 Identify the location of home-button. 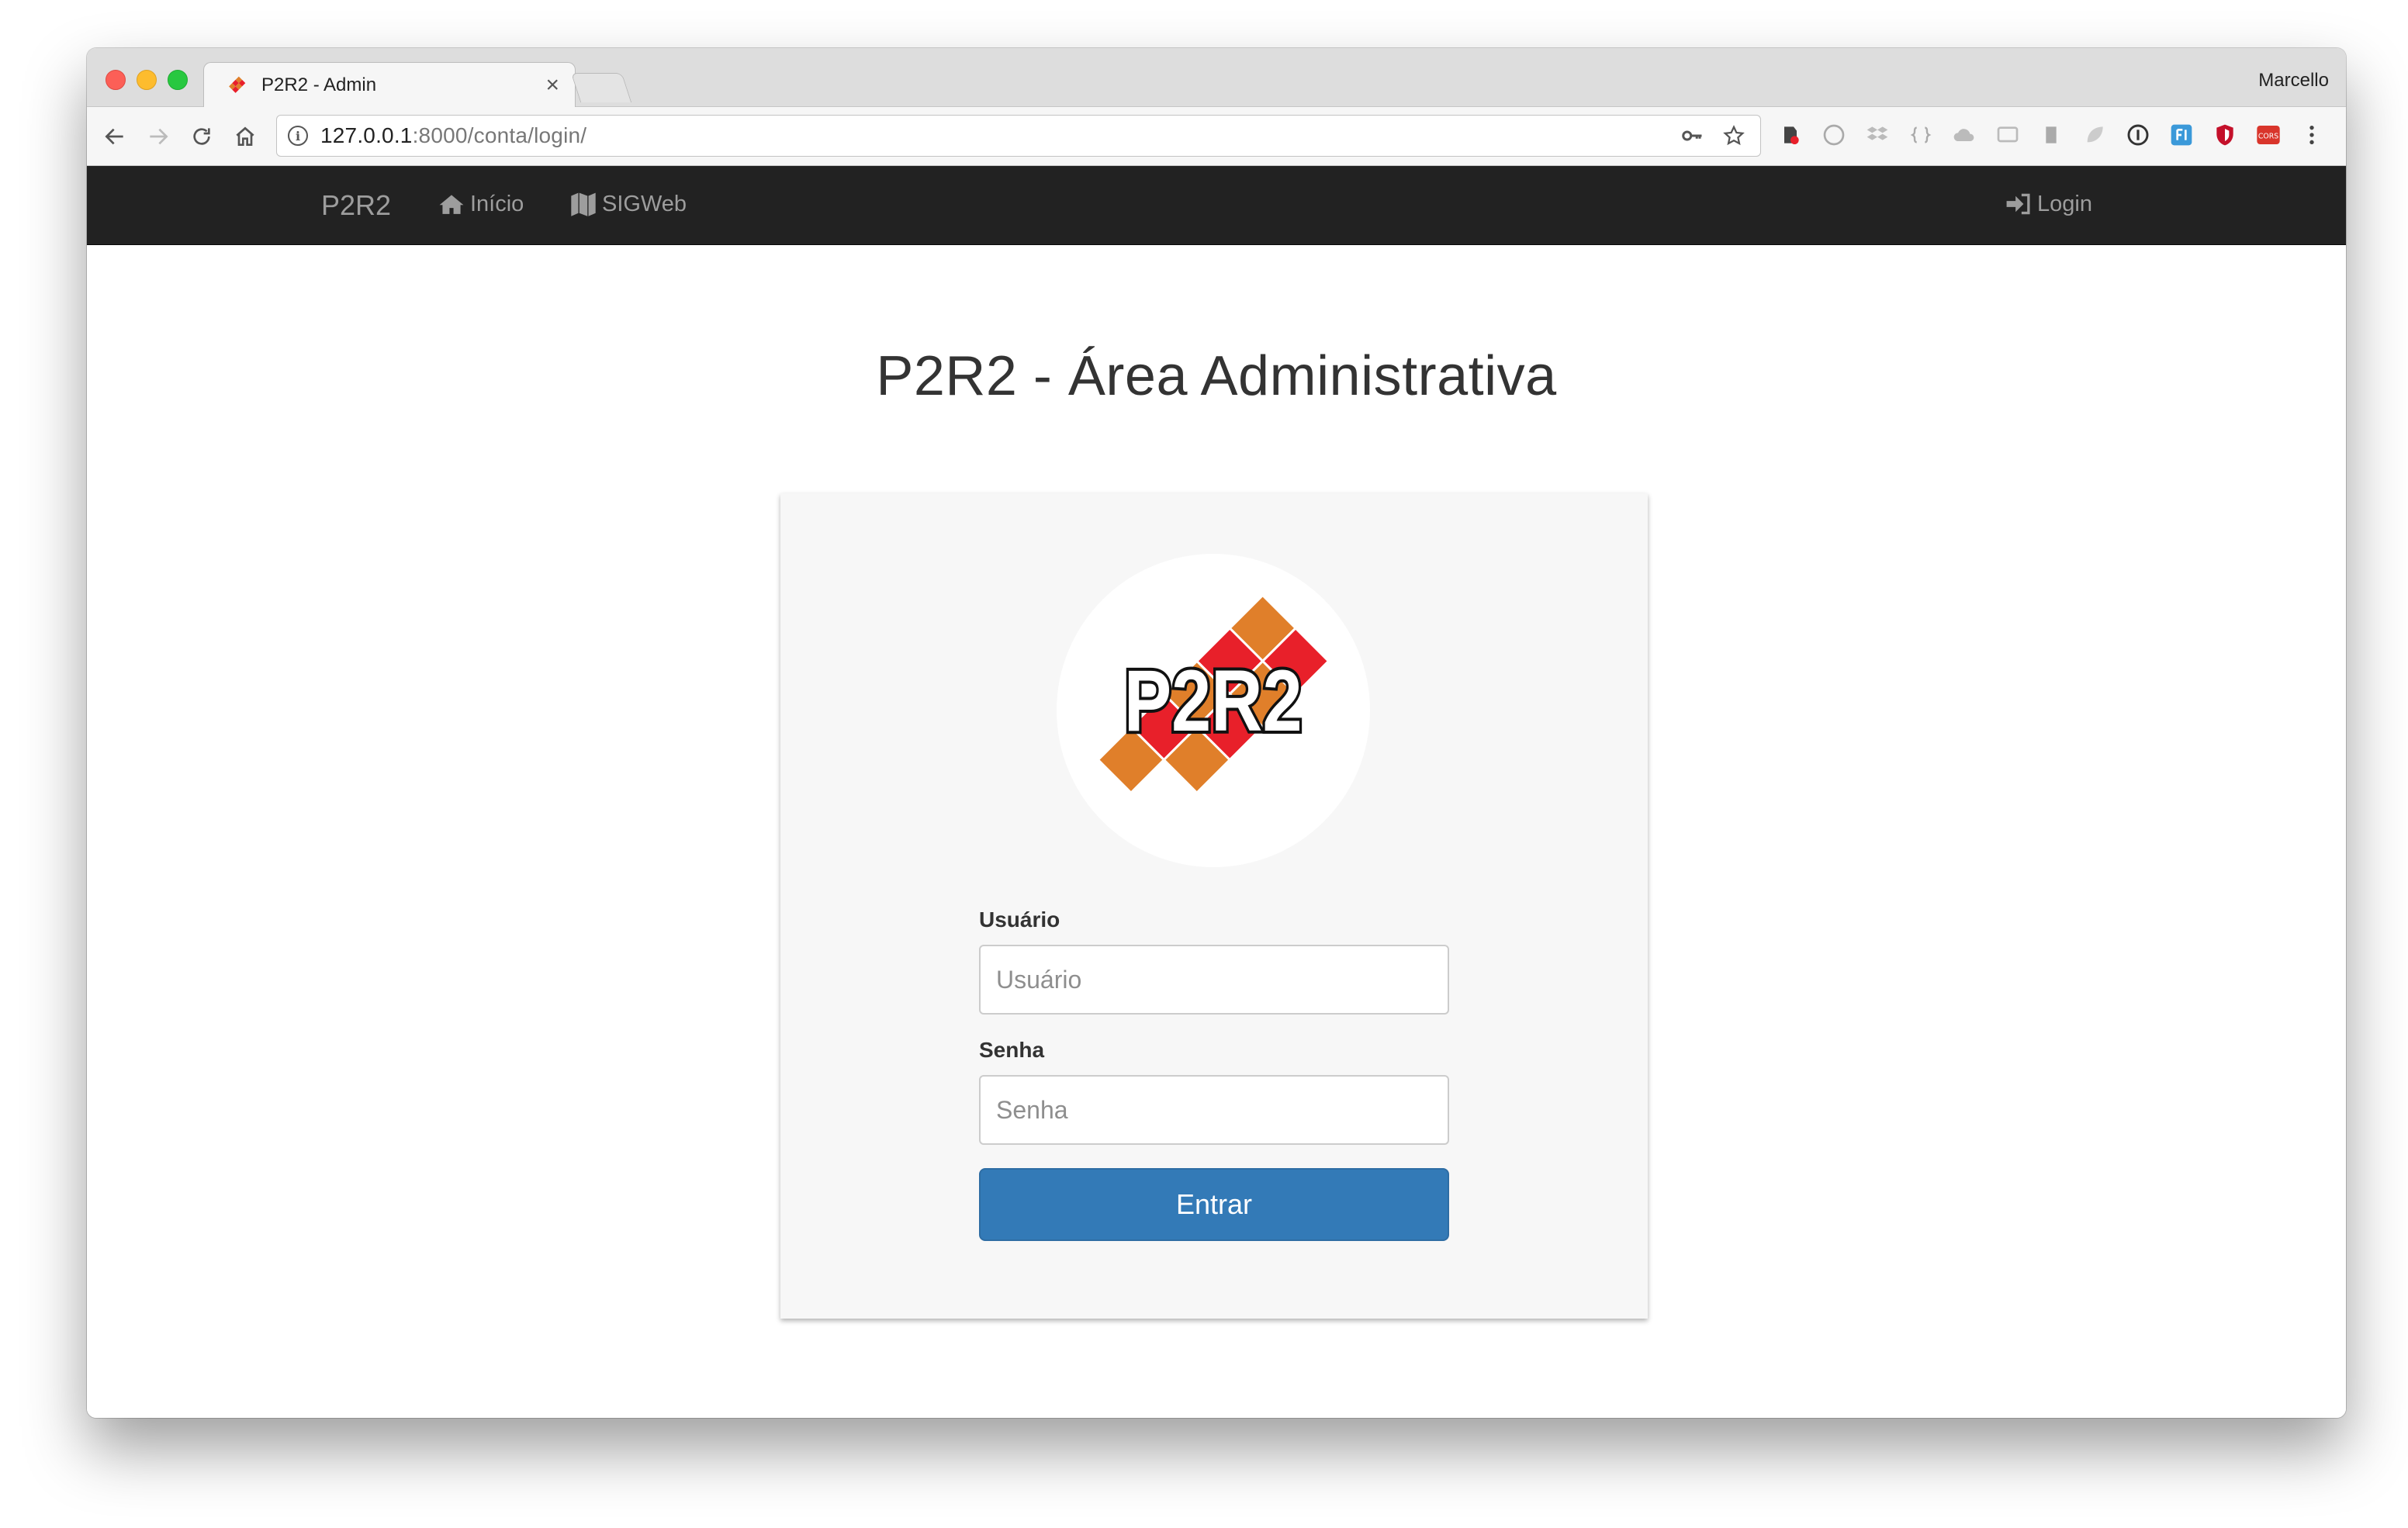
(245, 136).